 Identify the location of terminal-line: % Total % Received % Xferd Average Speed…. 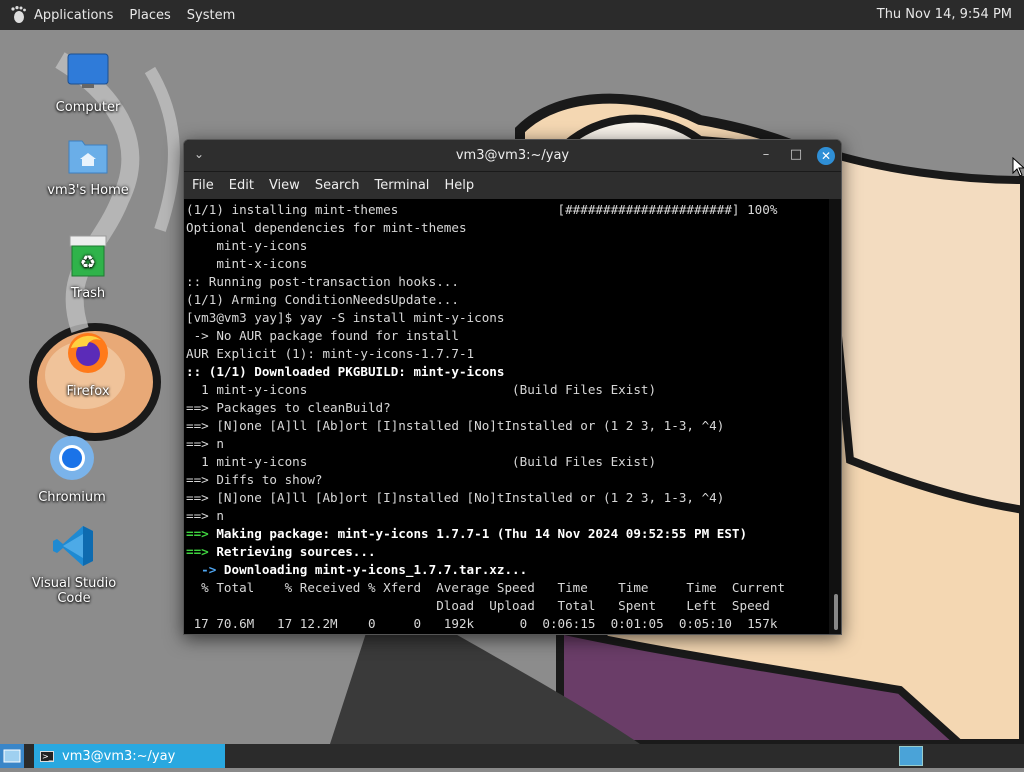
(485, 587).